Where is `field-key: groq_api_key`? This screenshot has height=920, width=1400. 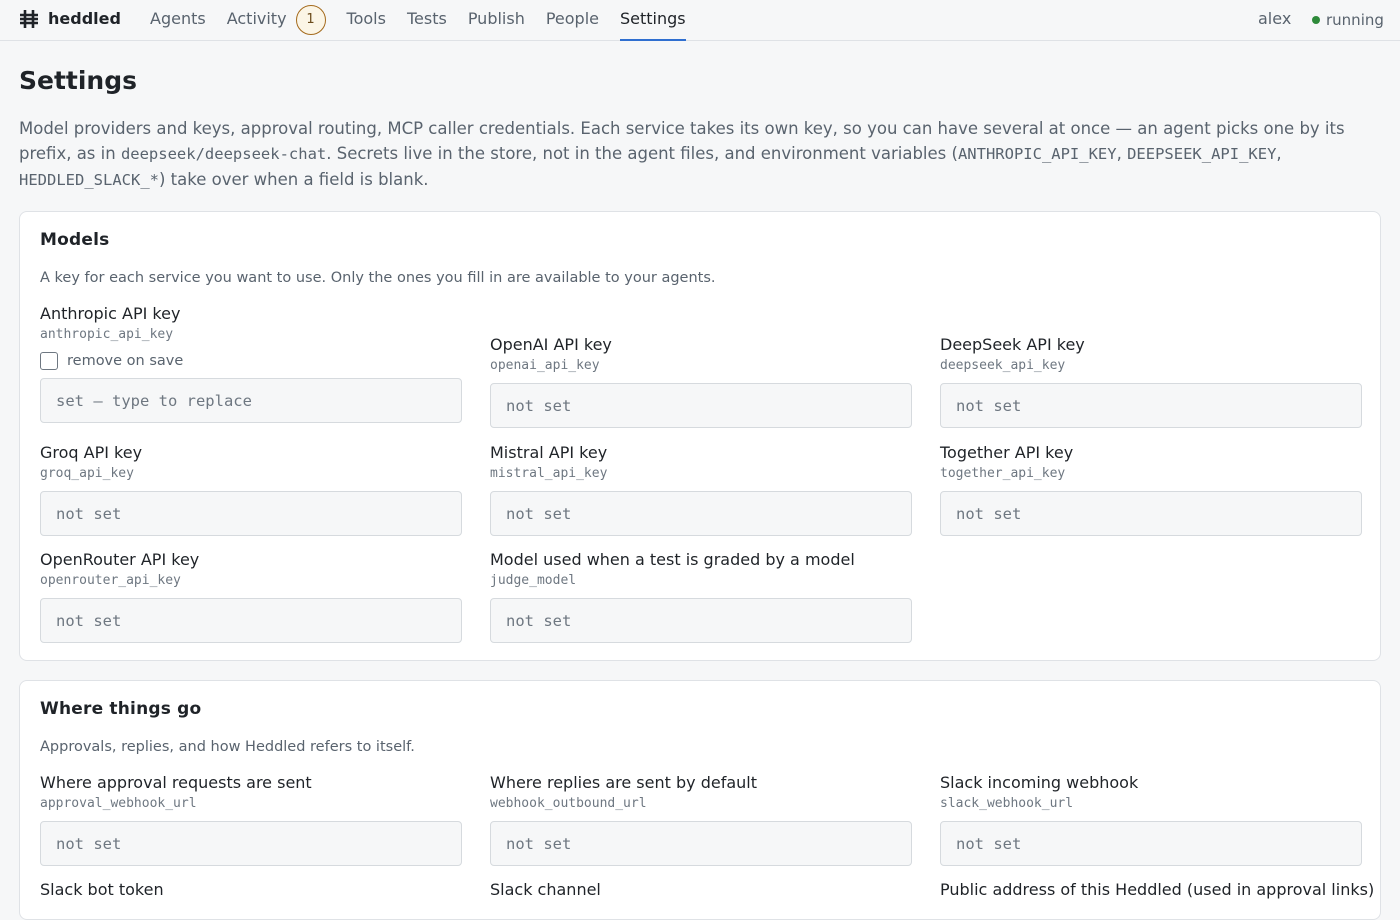
field-key: groq_api_key is located at coordinates (87, 473).